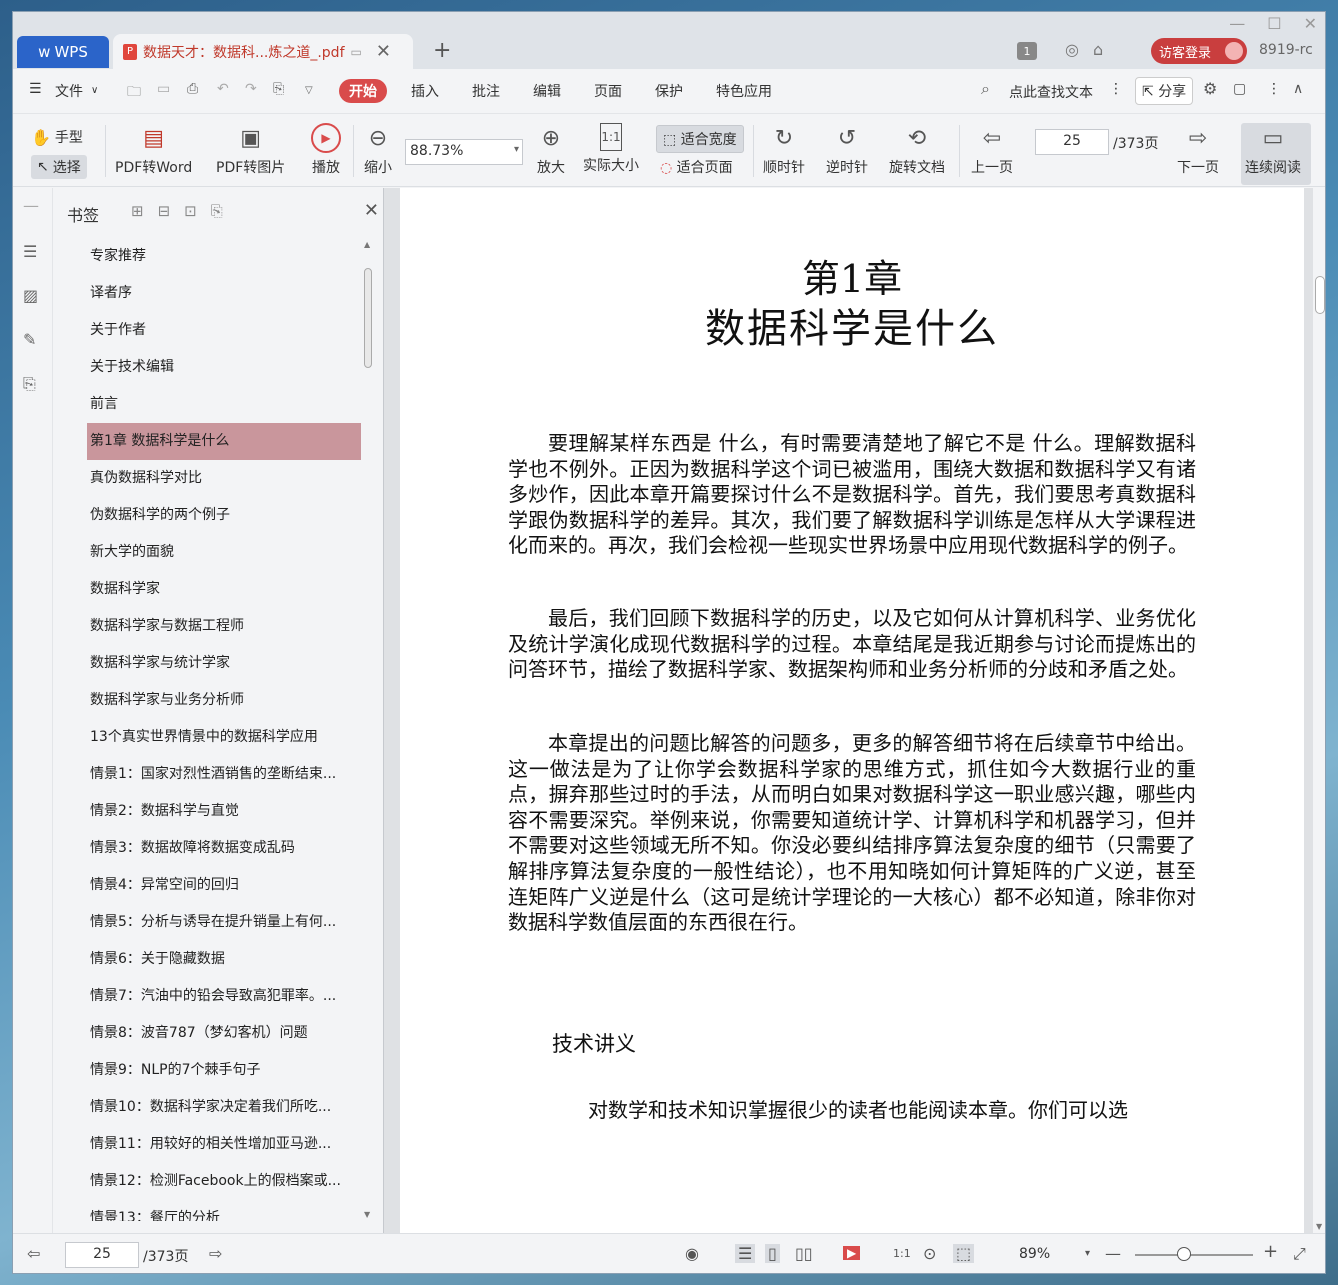 This screenshot has width=1338, height=1285. What do you see at coordinates (367, 244) in the screenshot?
I see `scroll-up-icon: ▲` at bounding box center [367, 244].